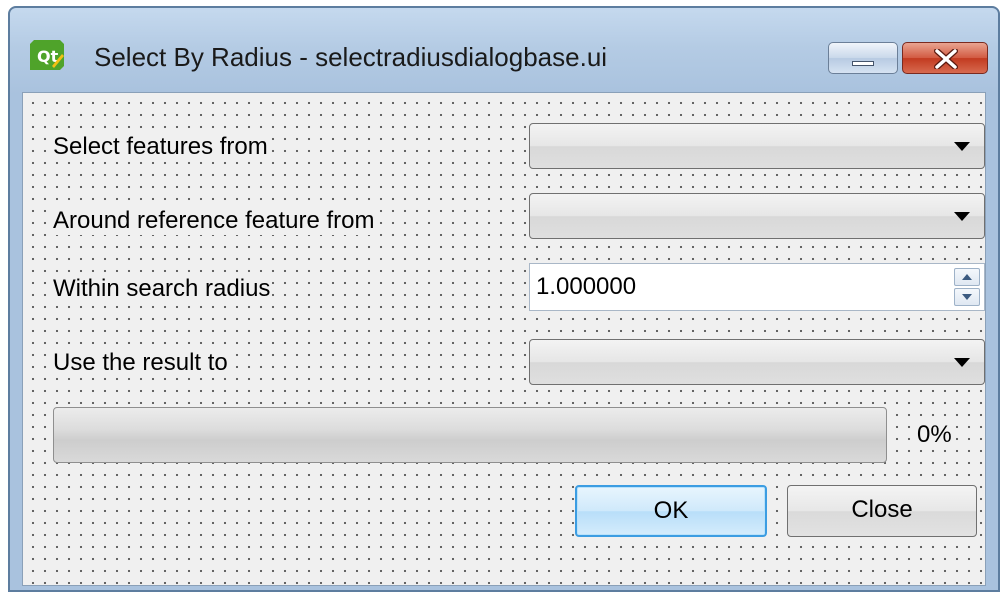 The image size is (1008, 592). Describe the element at coordinates (967, 287) in the screenshot. I see `spin-buttons` at that location.